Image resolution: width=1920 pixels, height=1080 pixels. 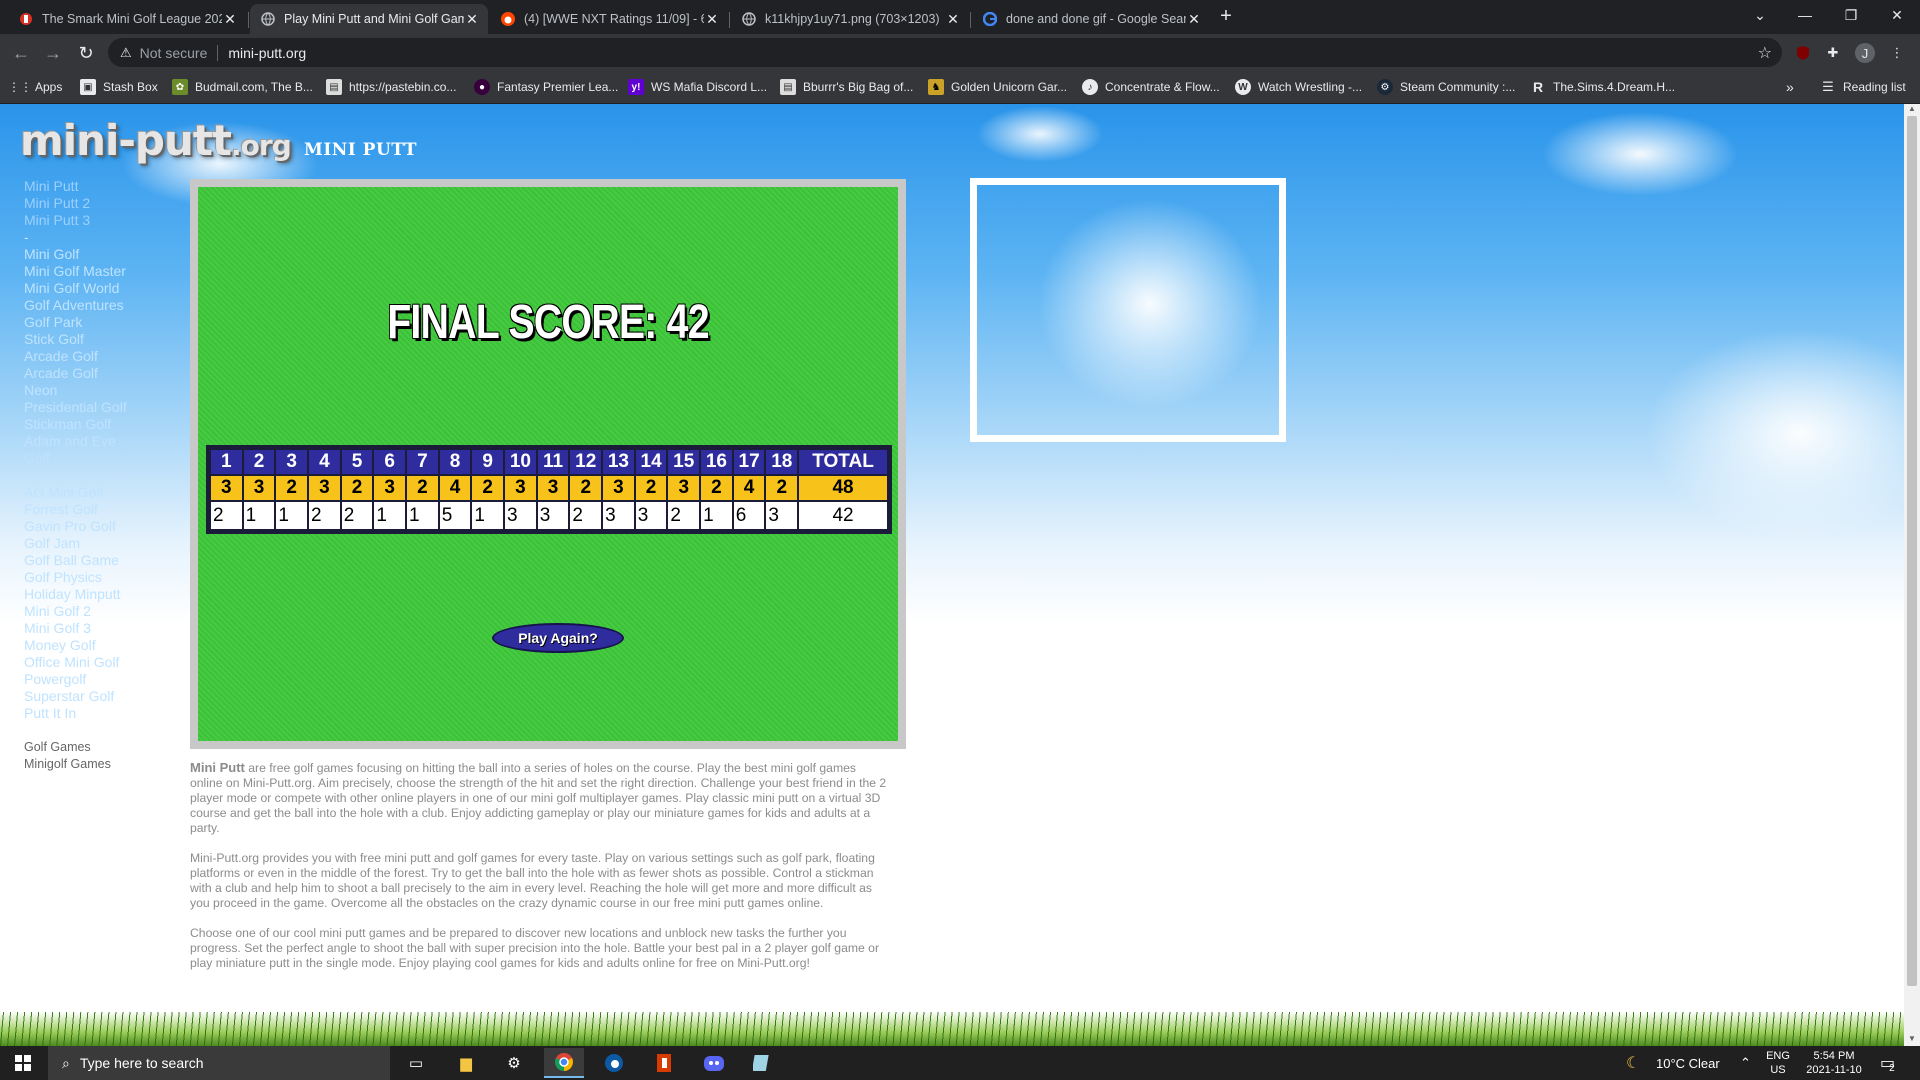 What do you see at coordinates (109, 441) in the screenshot?
I see `nav-link-adam-and-eve: Adam and Eve` at bounding box center [109, 441].